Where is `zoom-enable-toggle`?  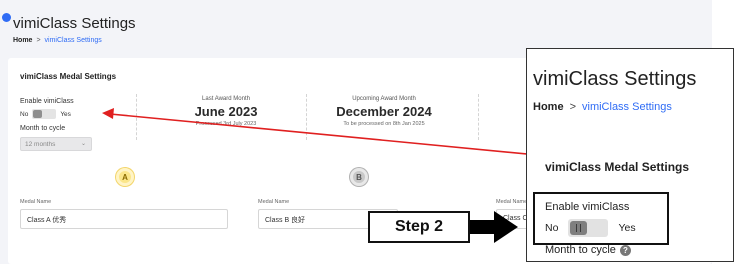
zoom-enable-toggle is located at coordinates (588, 228).